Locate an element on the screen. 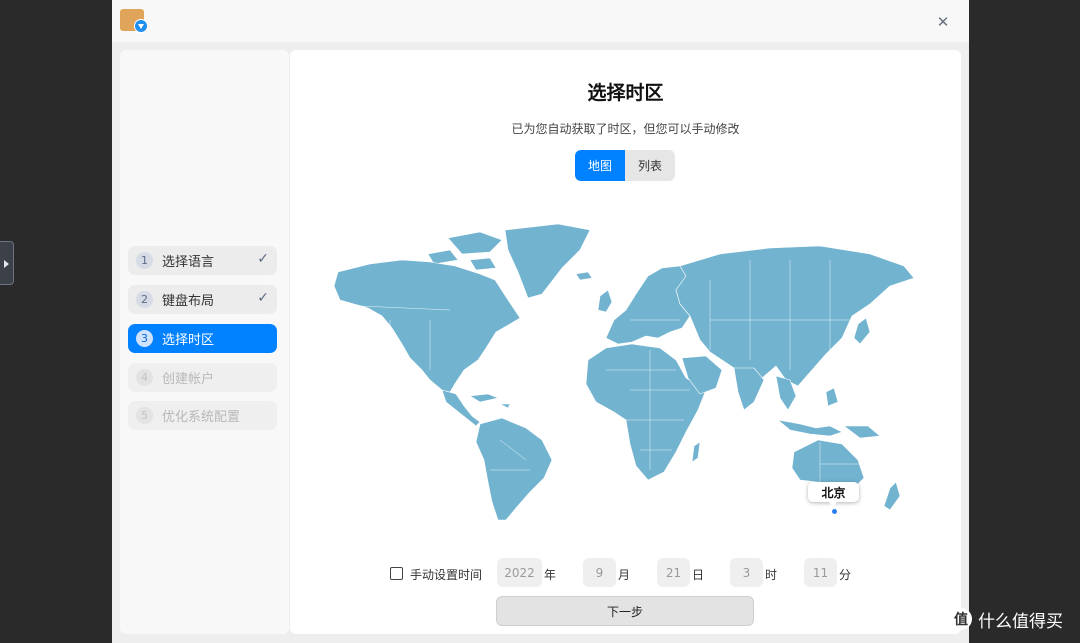  timezone-location-marker is located at coordinates (834, 511).